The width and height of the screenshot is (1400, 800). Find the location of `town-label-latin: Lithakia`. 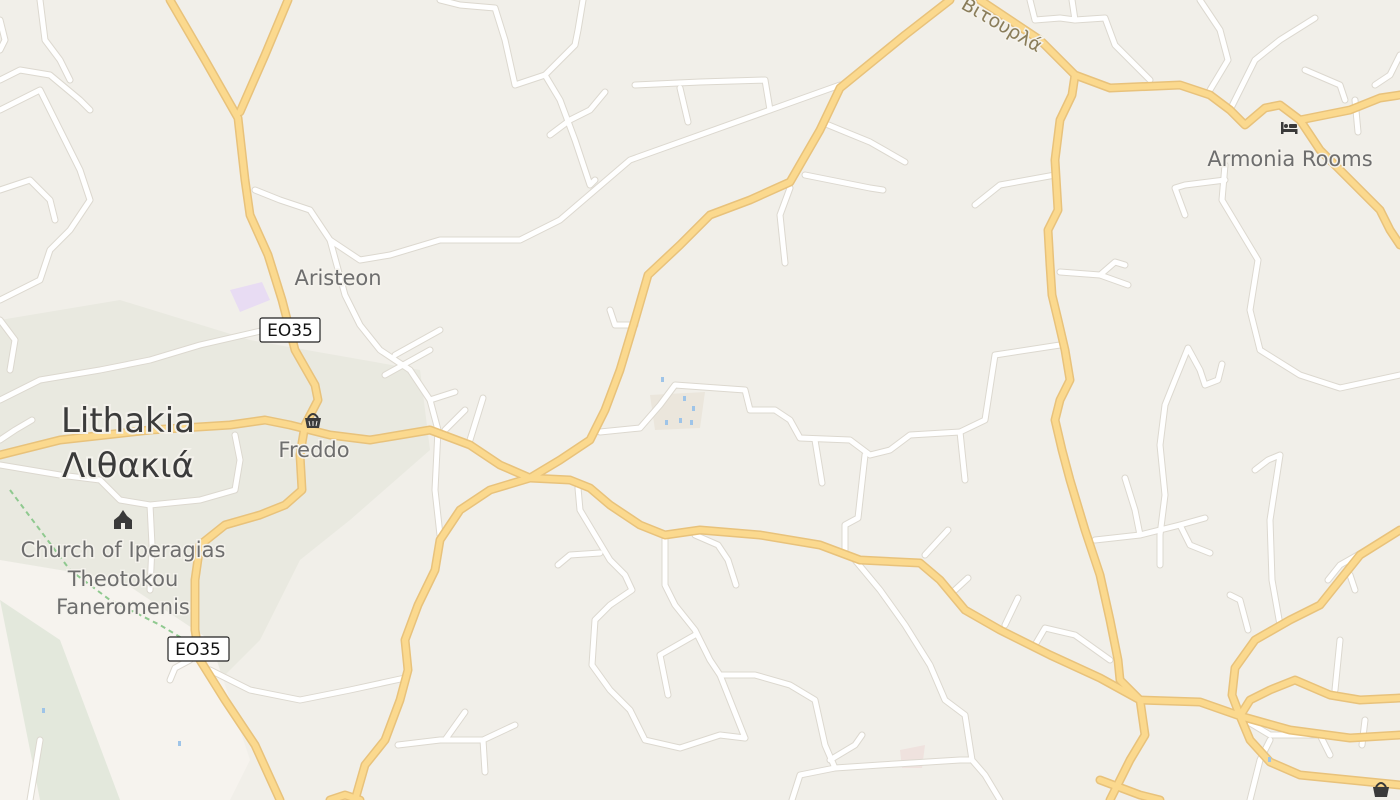

town-label-latin: Lithakia is located at coordinates (128, 421).